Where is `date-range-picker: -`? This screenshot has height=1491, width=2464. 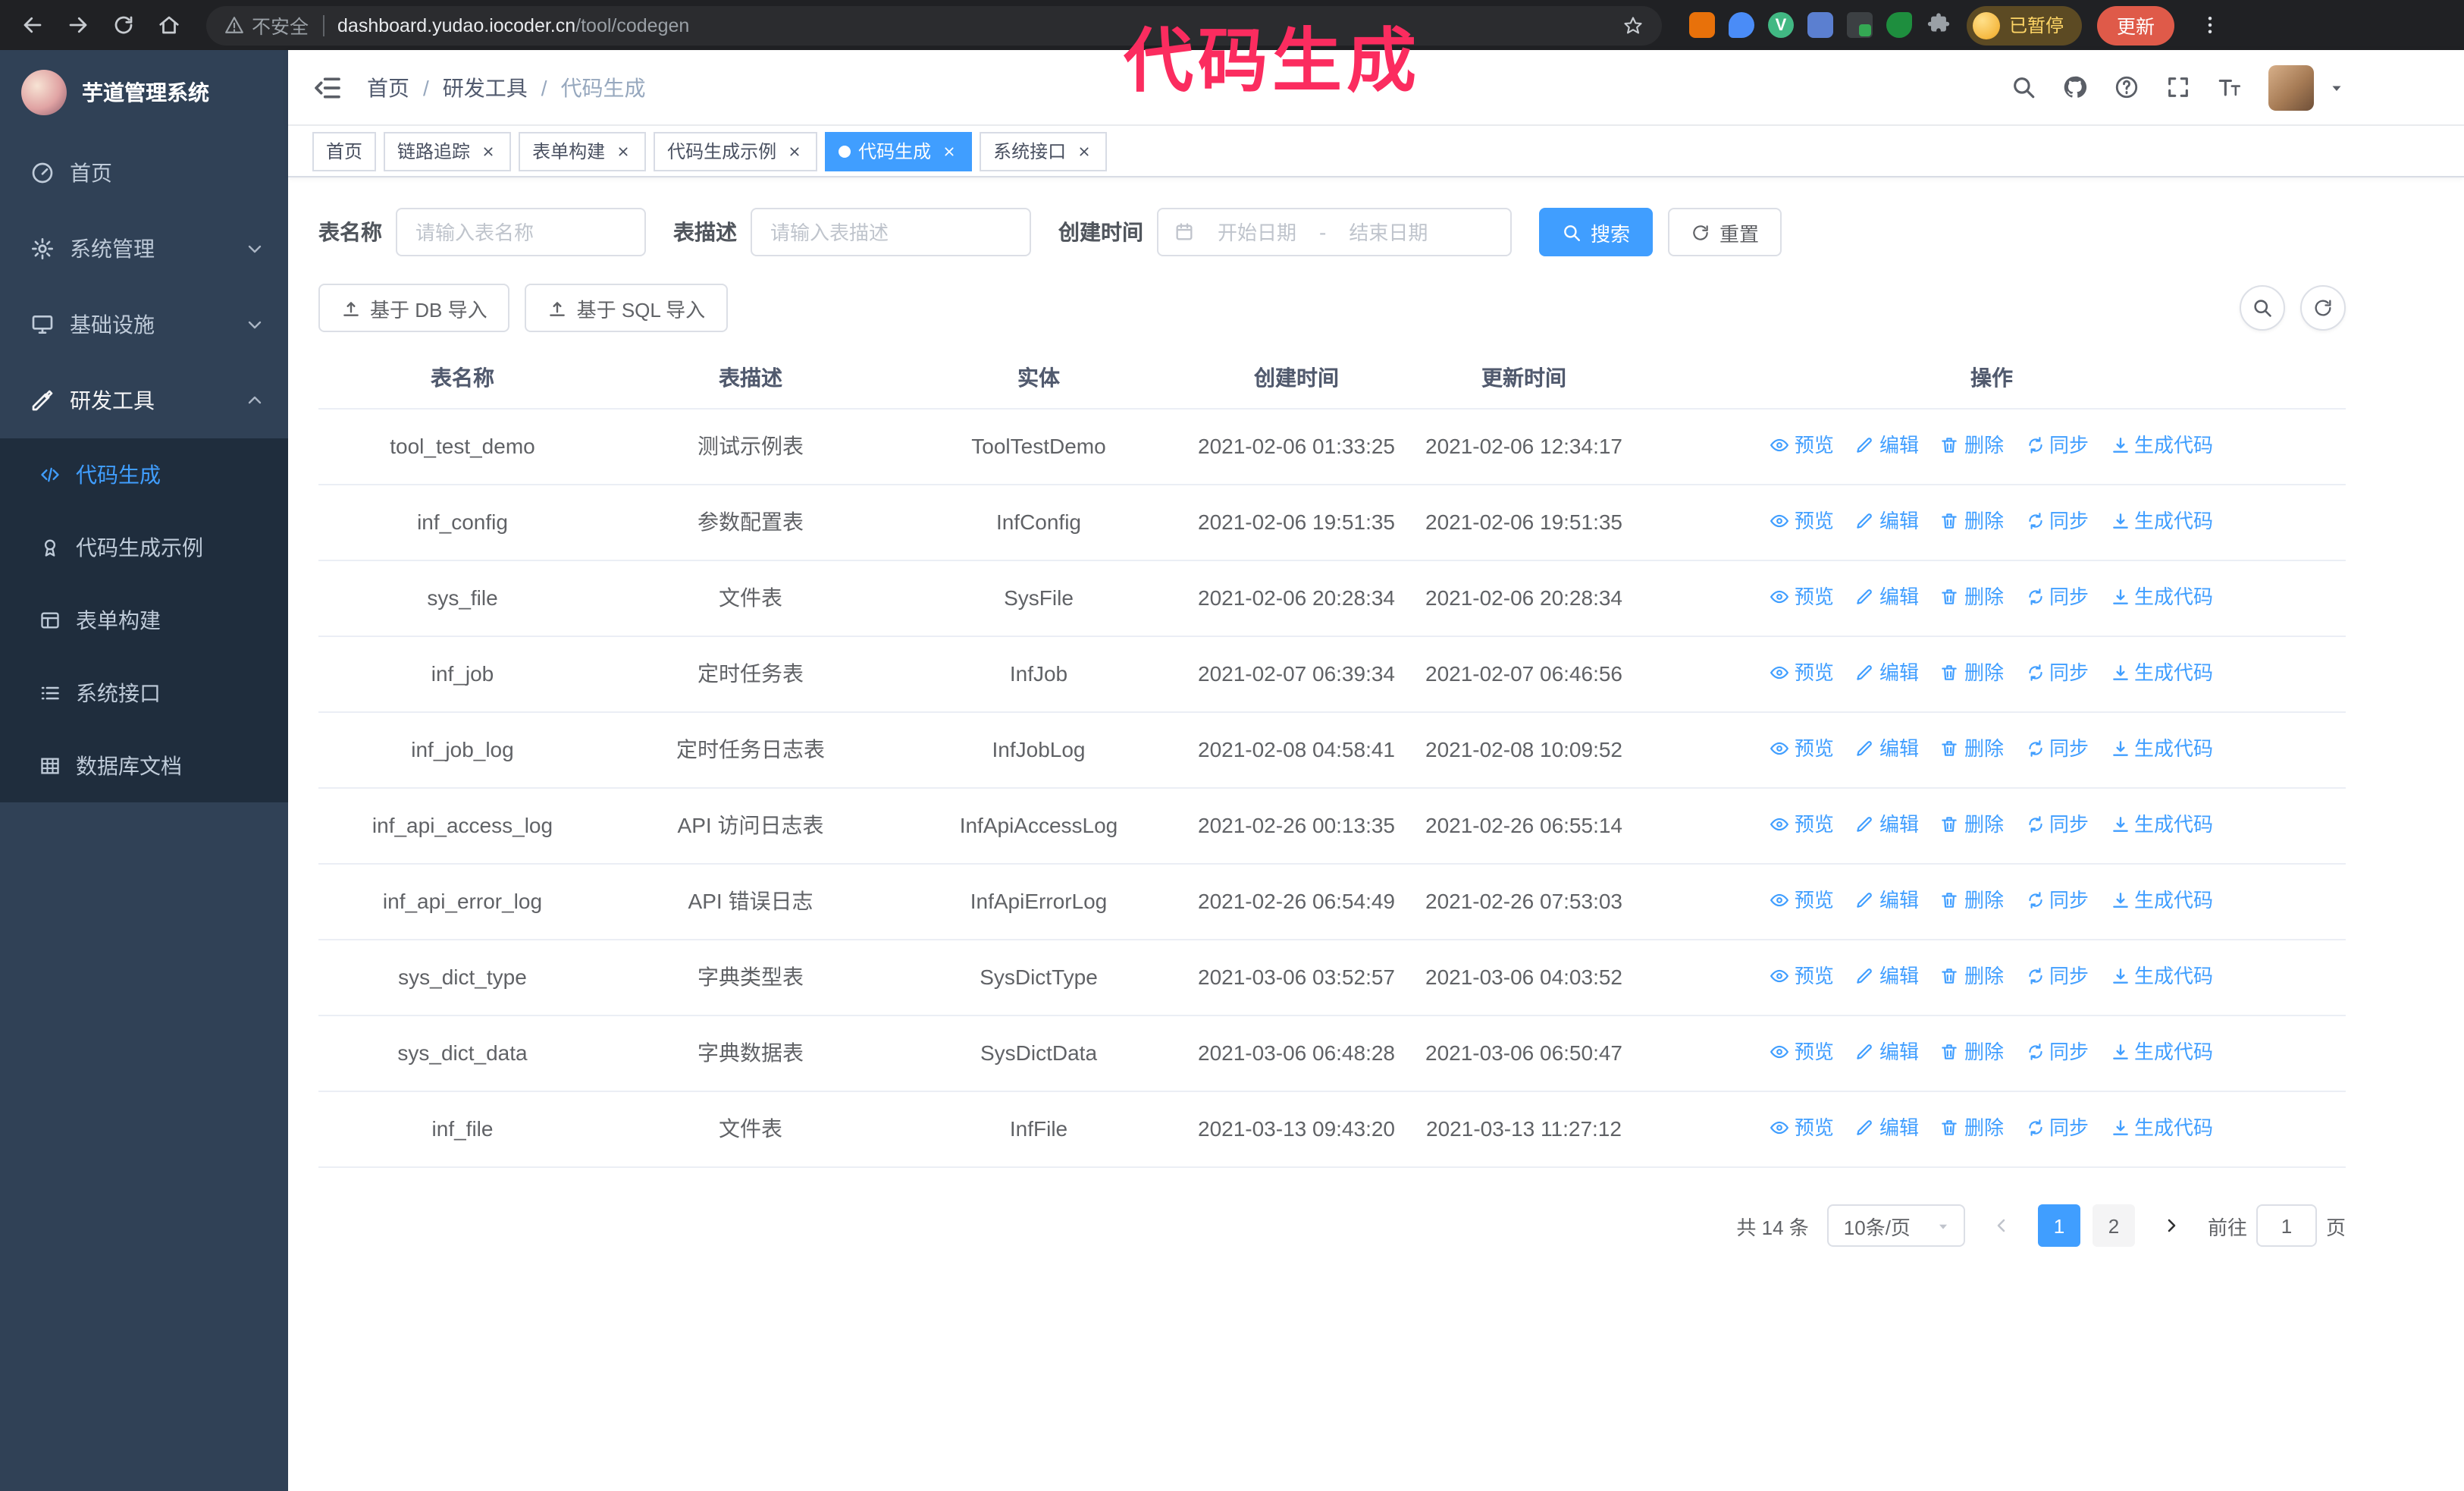
date-range-picker: - is located at coordinates (1335, 232).